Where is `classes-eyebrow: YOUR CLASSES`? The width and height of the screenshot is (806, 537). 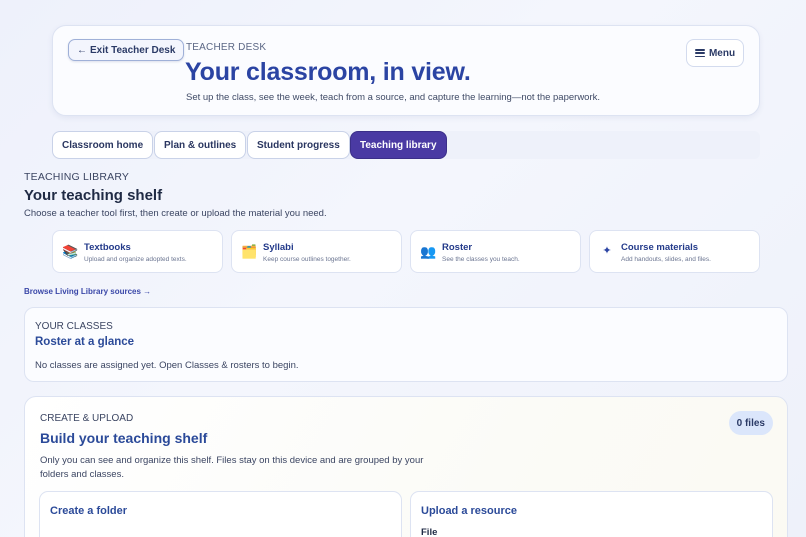 classes-eyebrow: YOUR CLASSES is located at coordinates (74, 326).